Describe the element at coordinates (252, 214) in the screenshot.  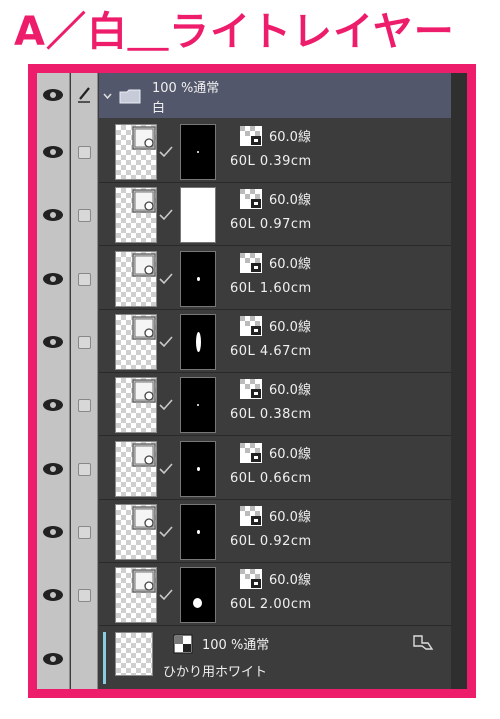
I see `layer-row: 60.0線 60L 0.97cm` at that location.